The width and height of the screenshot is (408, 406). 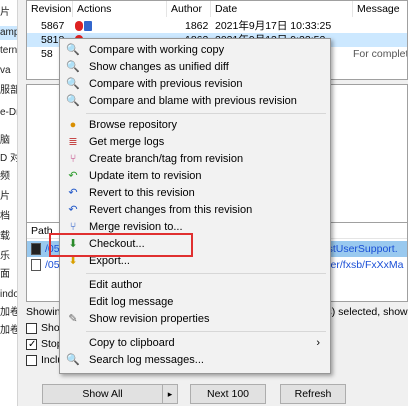 I want to click on menu-item-update-to-revision: ↶ Update item to revision, so click(x=195, y=176).